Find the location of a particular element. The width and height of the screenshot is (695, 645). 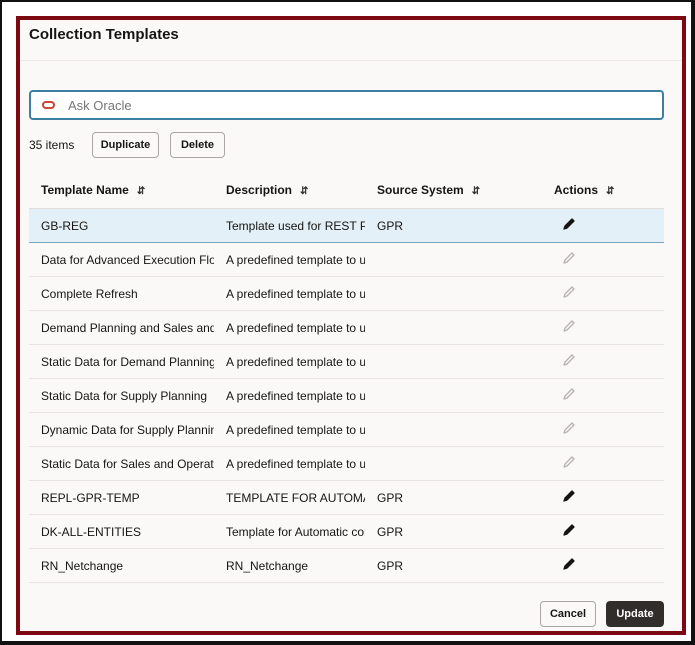

template-name: GB-REG is located at coordinates (65, 225).